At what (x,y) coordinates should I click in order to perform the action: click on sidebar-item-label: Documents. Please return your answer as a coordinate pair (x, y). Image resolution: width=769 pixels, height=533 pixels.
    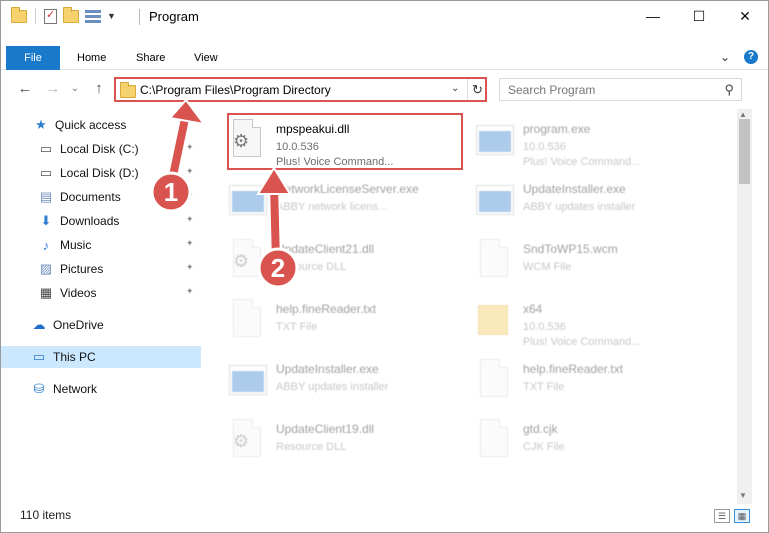
    Looking at the image, I should click on (90, 197).